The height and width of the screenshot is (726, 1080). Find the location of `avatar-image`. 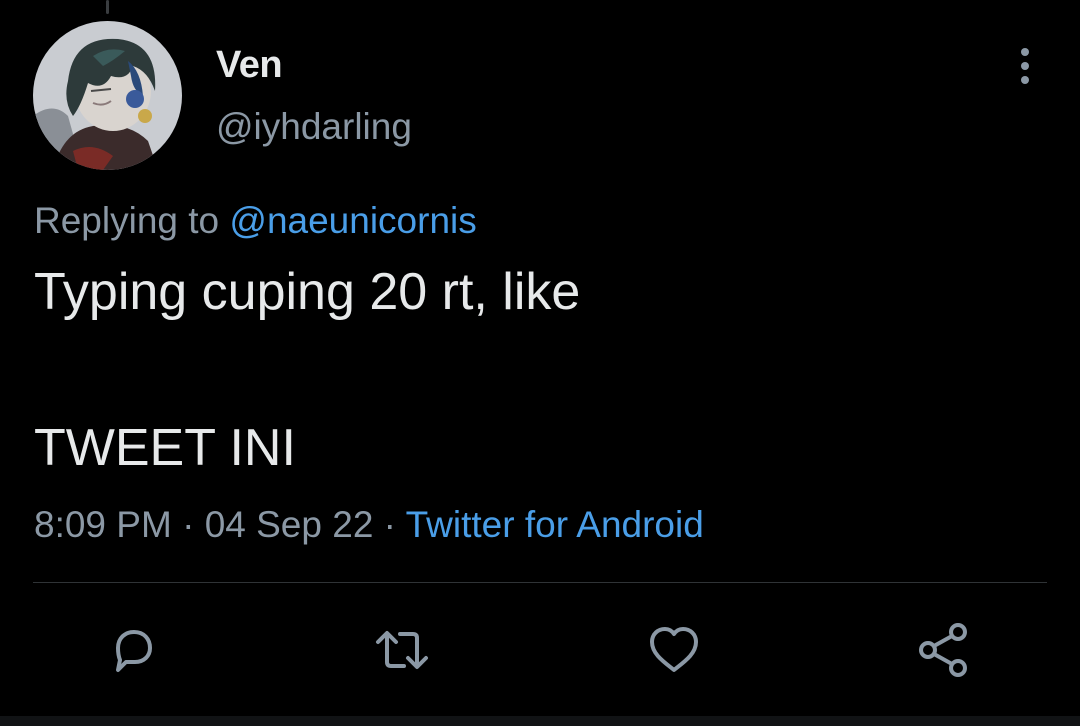

avatar-image is located at coordinates (107, 95).